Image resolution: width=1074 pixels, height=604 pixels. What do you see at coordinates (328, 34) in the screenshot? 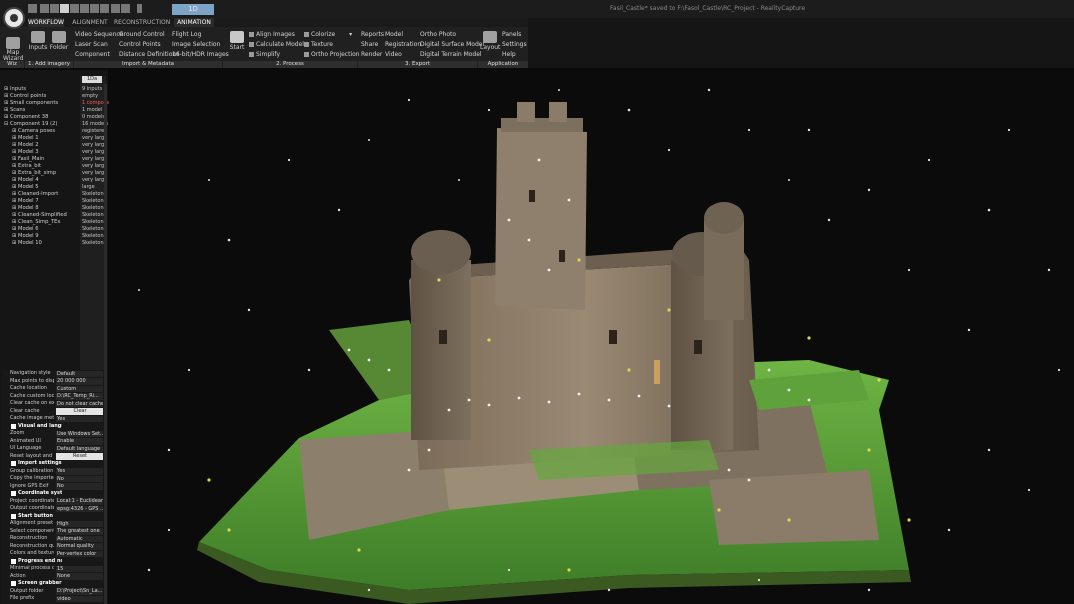
I see `colorize-button: Colorize ▾` at bounding box center [328, 34].